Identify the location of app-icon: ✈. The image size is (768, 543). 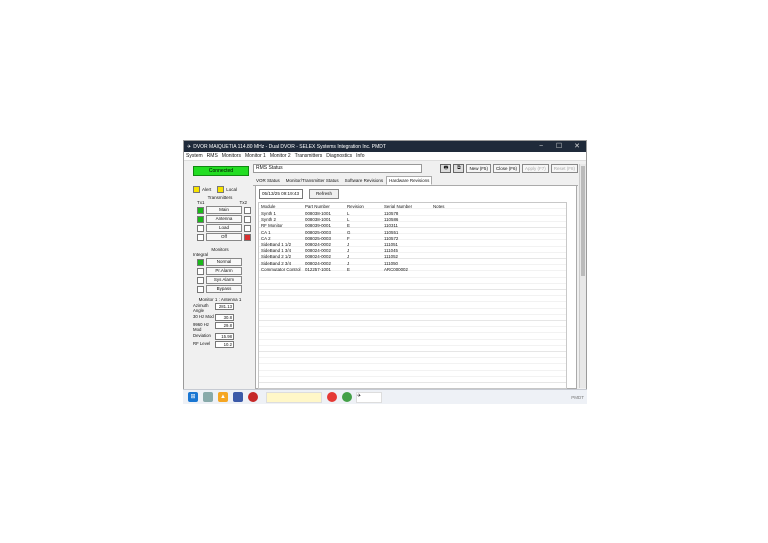
(189, 146).